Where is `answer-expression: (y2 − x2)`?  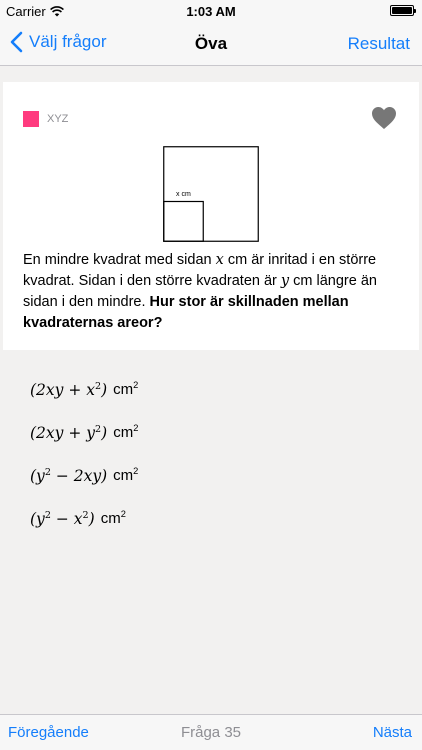 answer-expression: (y2 − x2) is located at coordinates (62, 518).